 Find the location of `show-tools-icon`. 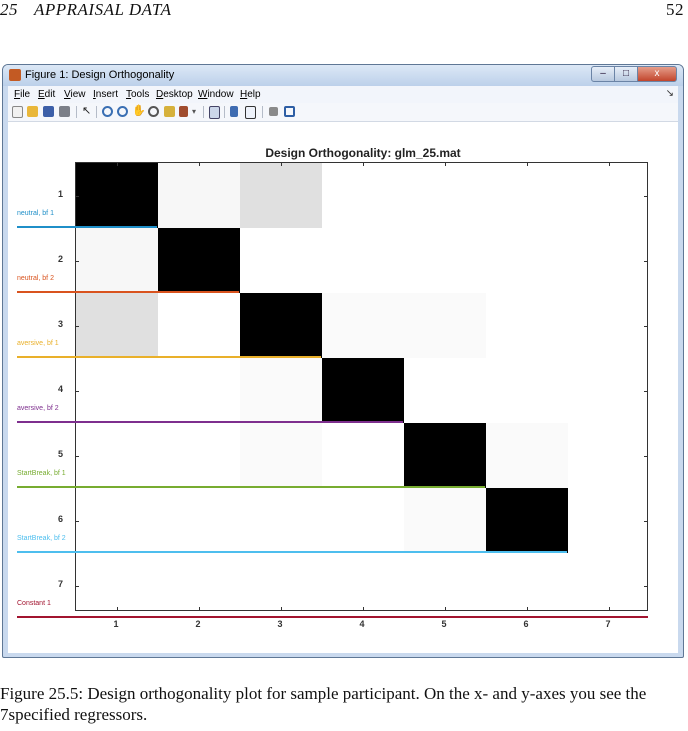

show-tools-icon is located at coordinates (289, 111).